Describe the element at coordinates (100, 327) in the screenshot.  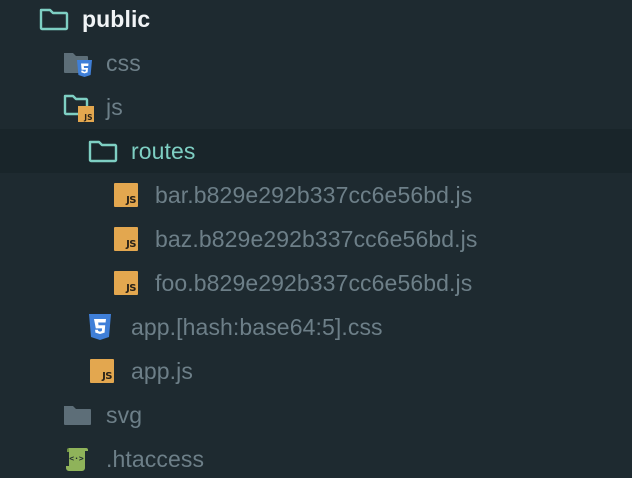
I see `css-file-icon` at that location.